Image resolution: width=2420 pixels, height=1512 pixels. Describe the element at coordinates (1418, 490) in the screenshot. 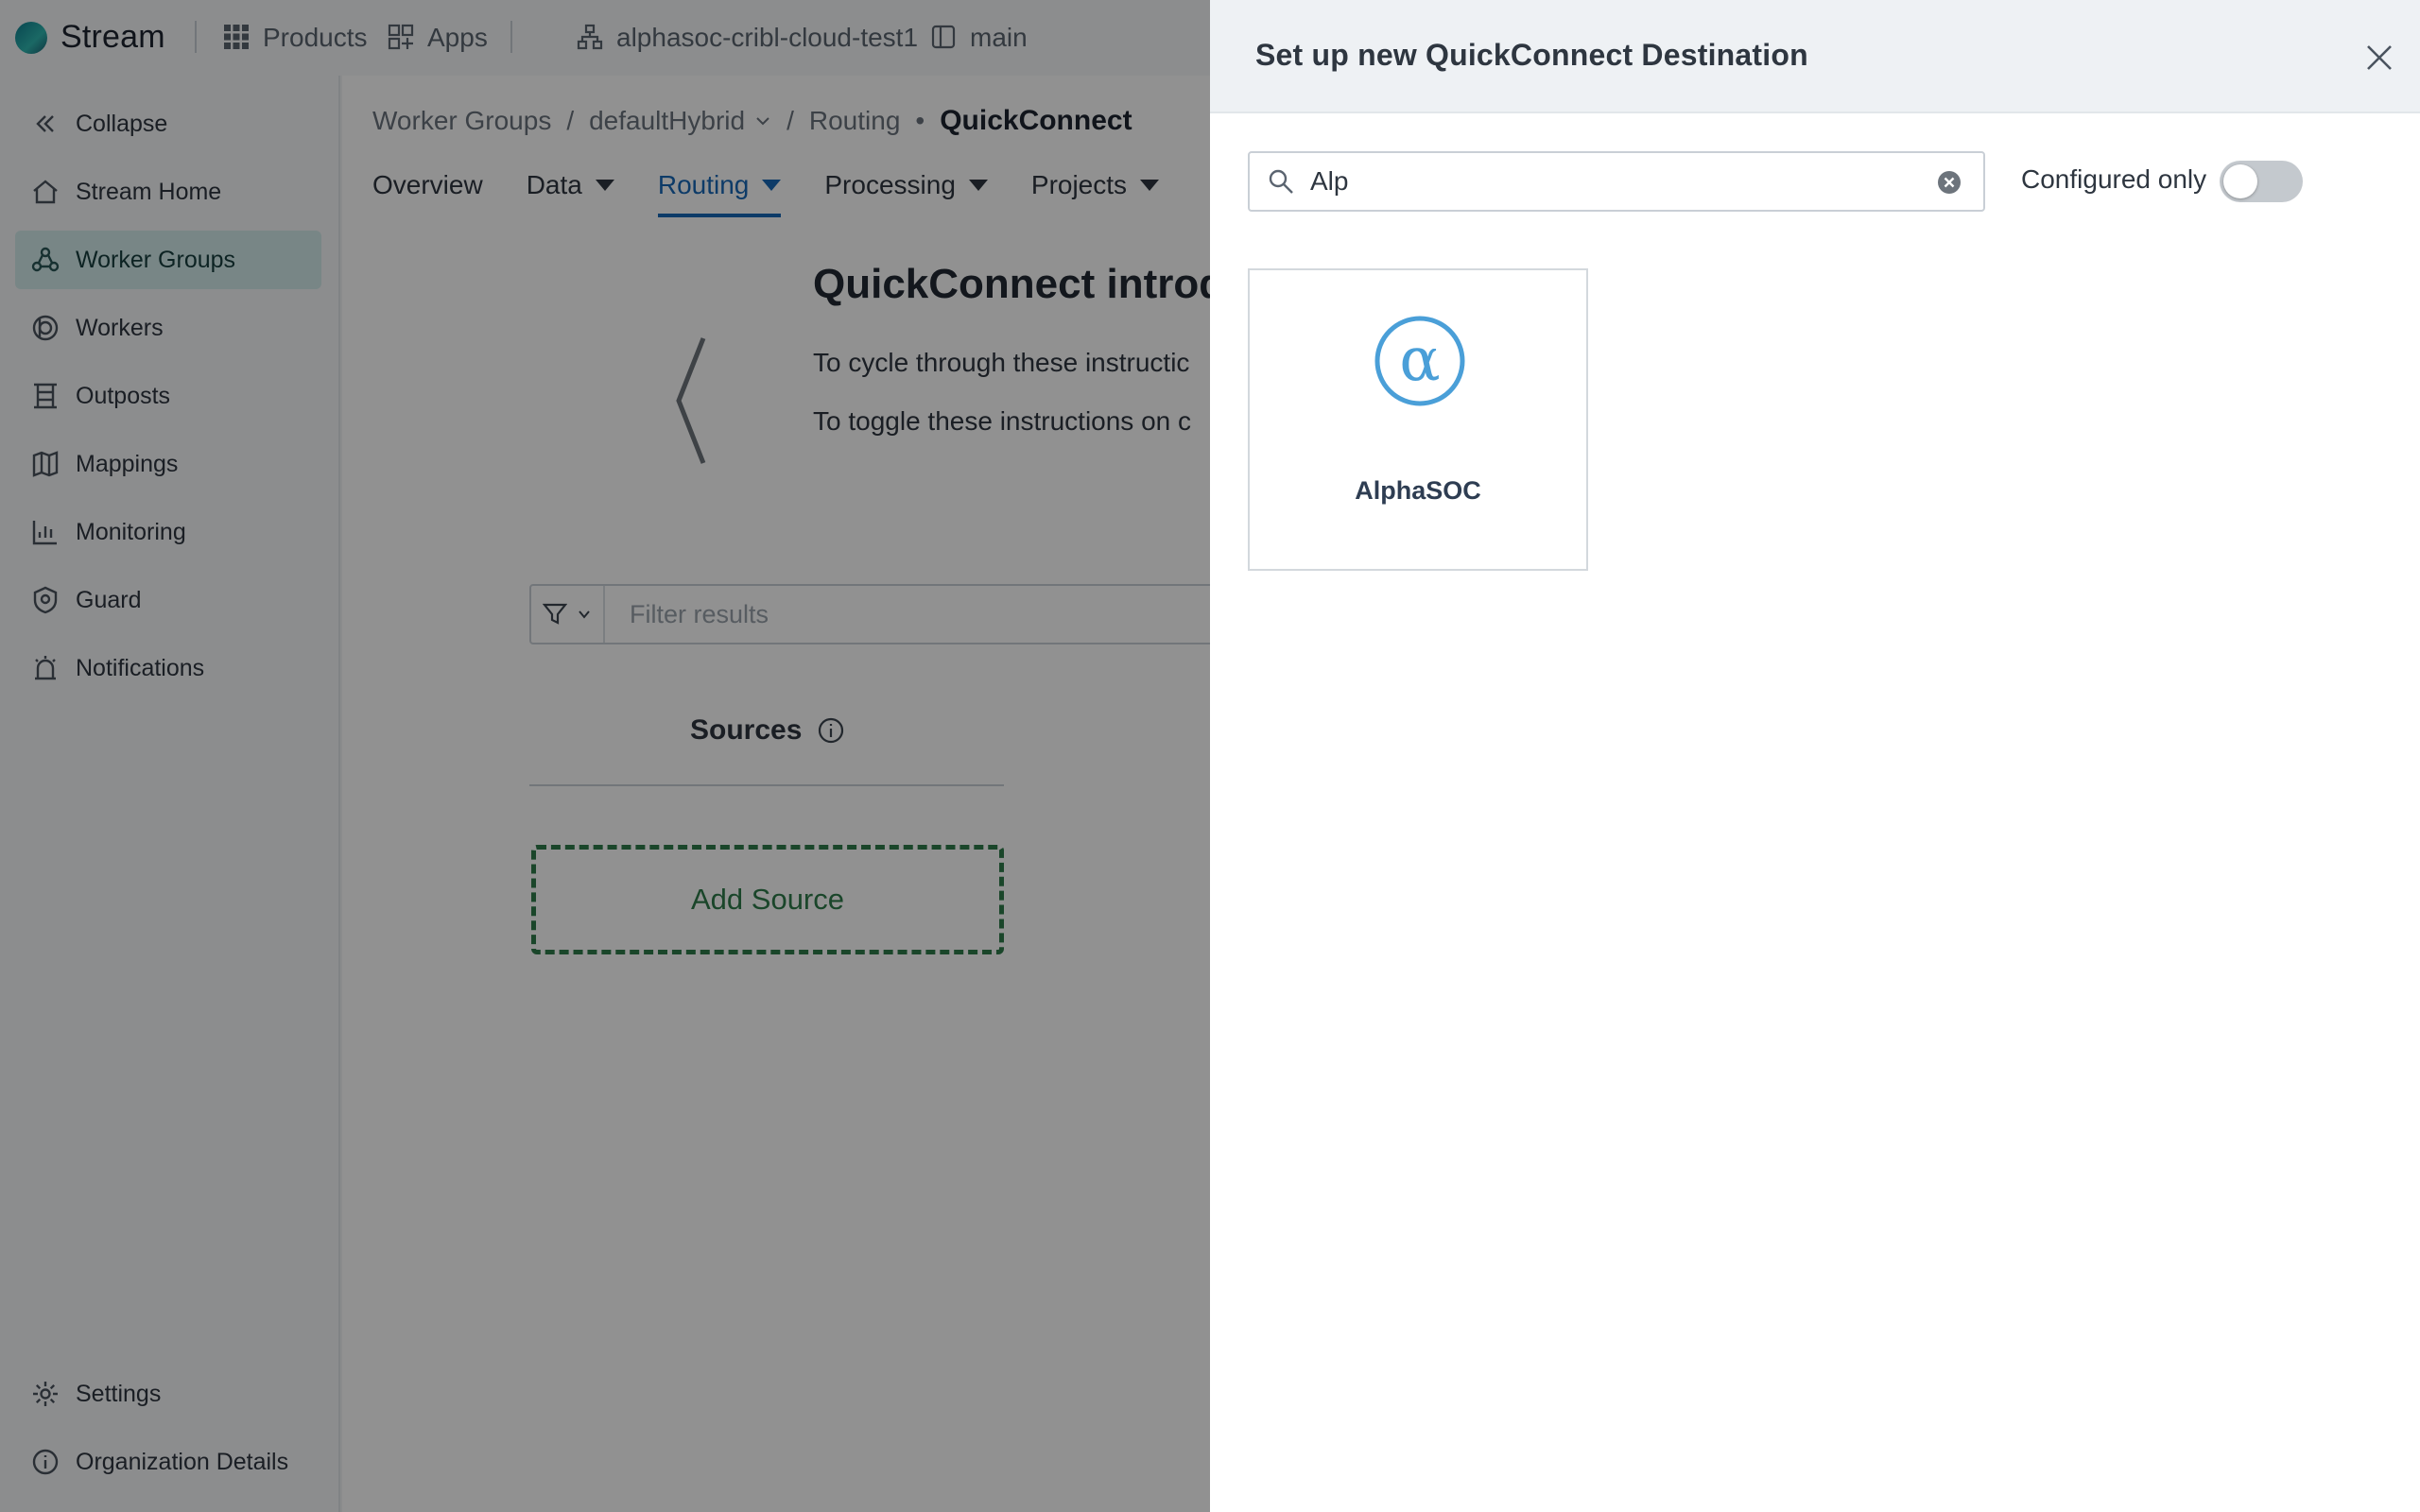

I see `destination-card-name: AlphaSOC` at that location.